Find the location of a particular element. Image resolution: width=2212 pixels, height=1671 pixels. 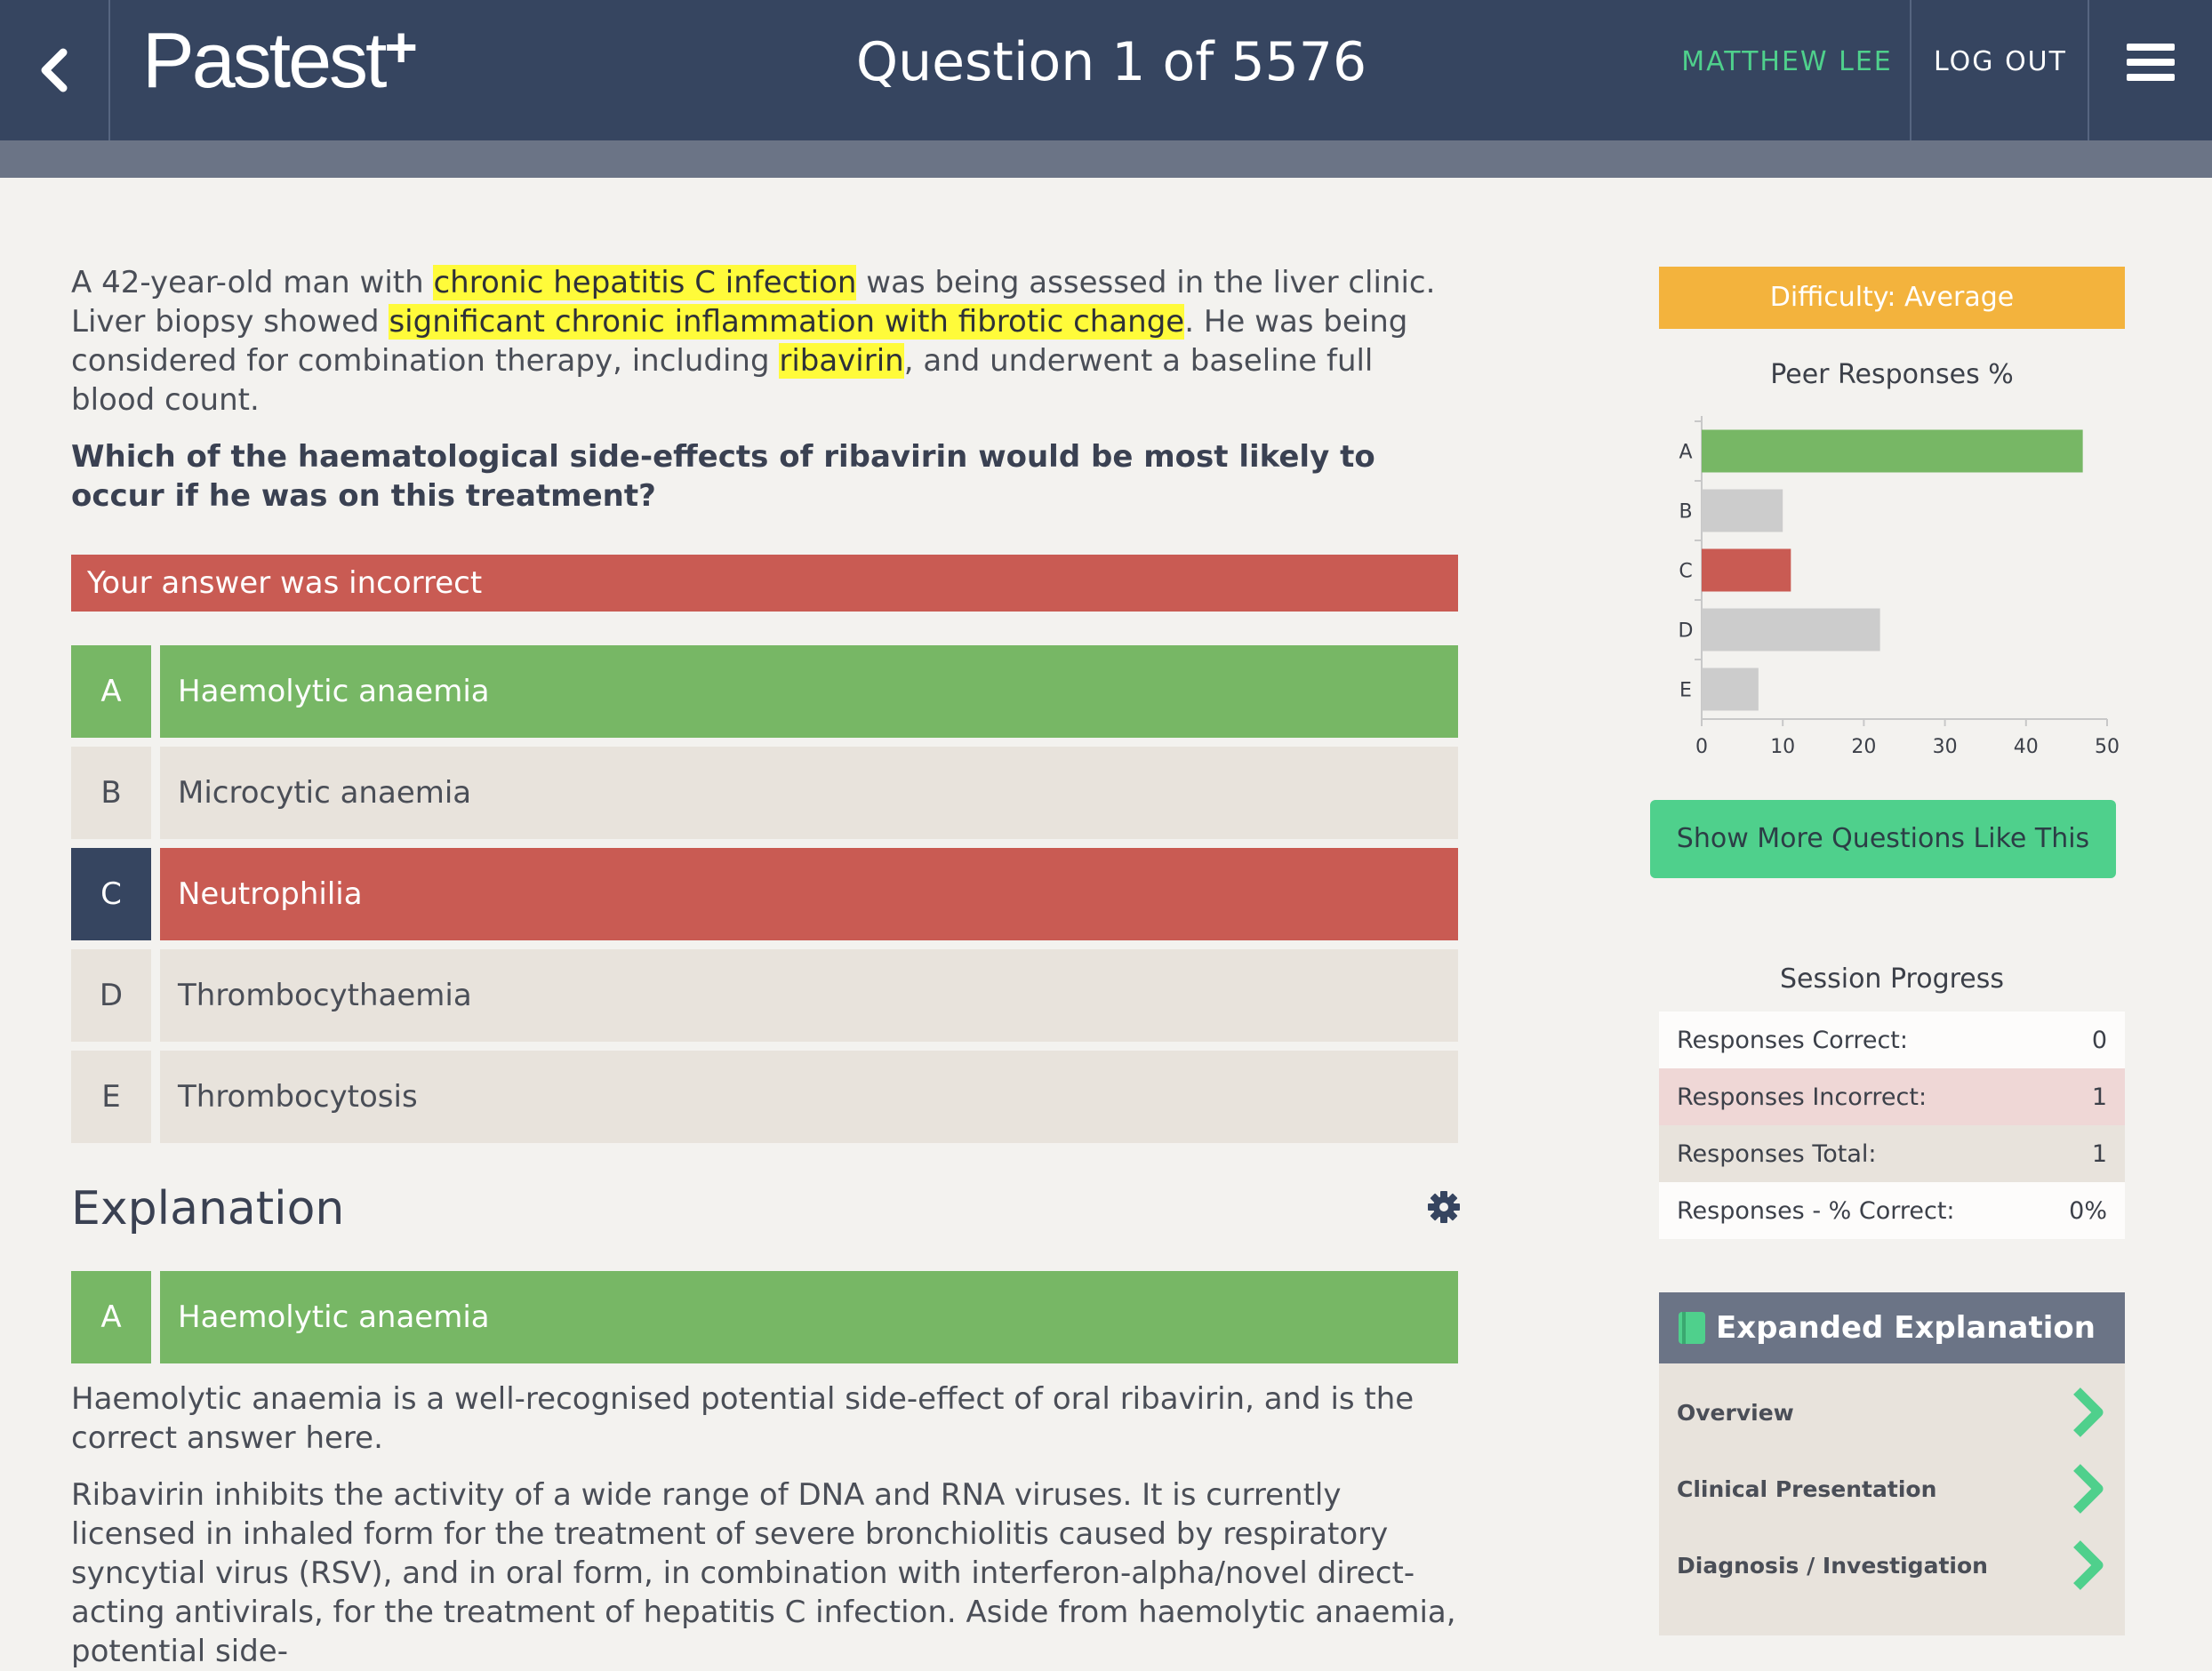

highlighted-text: chronic hepatitis C infection is located at coordinates (645, 282).